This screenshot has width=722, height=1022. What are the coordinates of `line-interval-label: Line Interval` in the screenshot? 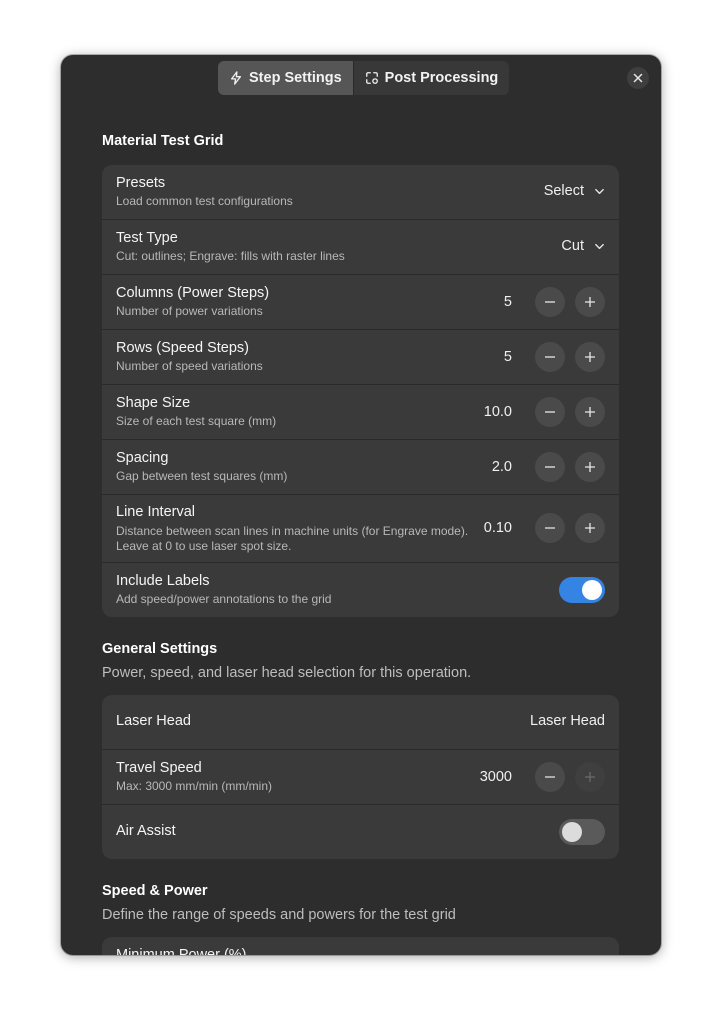 It's located at (155, 512).